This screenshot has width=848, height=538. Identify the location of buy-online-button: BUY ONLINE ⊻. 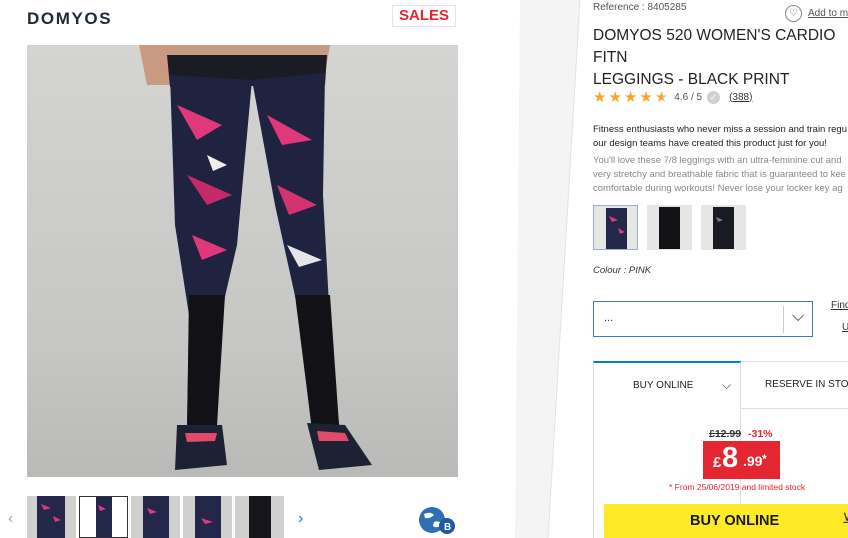
(726, 521).